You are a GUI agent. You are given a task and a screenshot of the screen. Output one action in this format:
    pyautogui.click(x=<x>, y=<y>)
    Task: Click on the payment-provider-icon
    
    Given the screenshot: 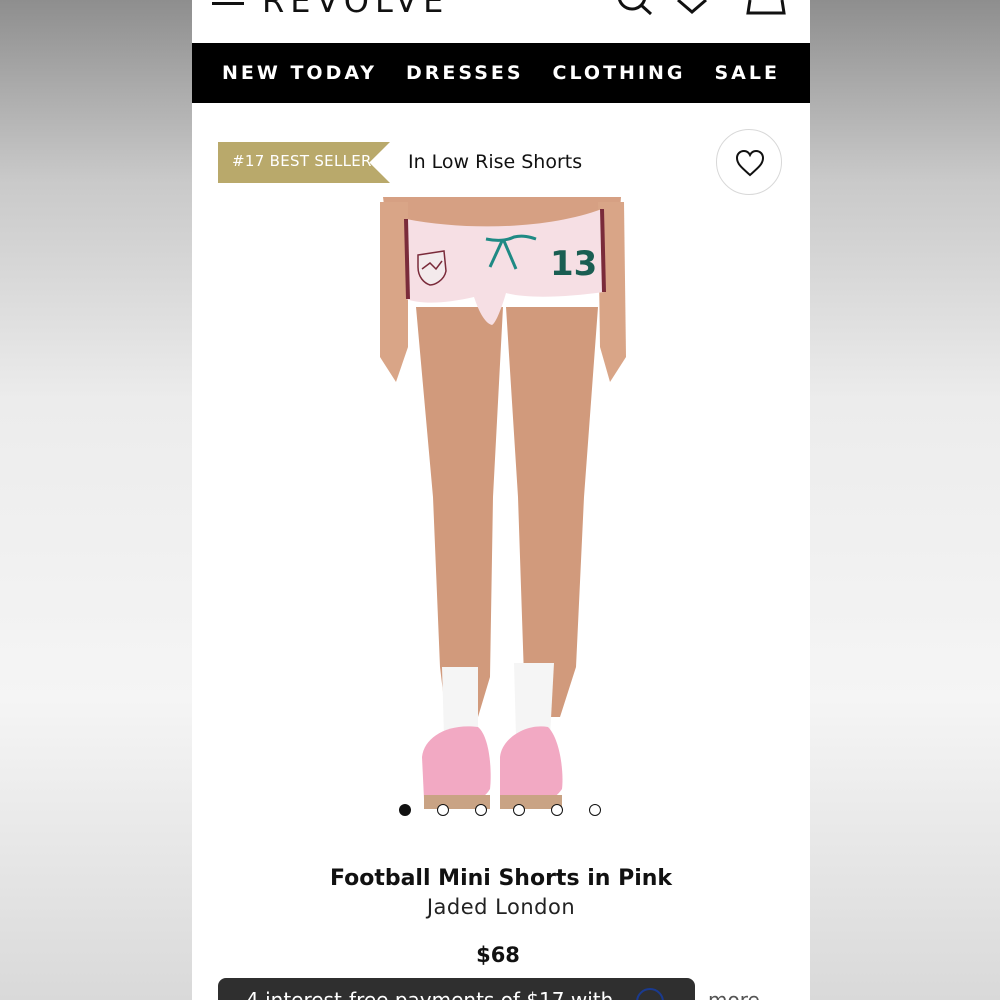 What is the action you would take?
    pyautogui.click(x=650, y=994)
    